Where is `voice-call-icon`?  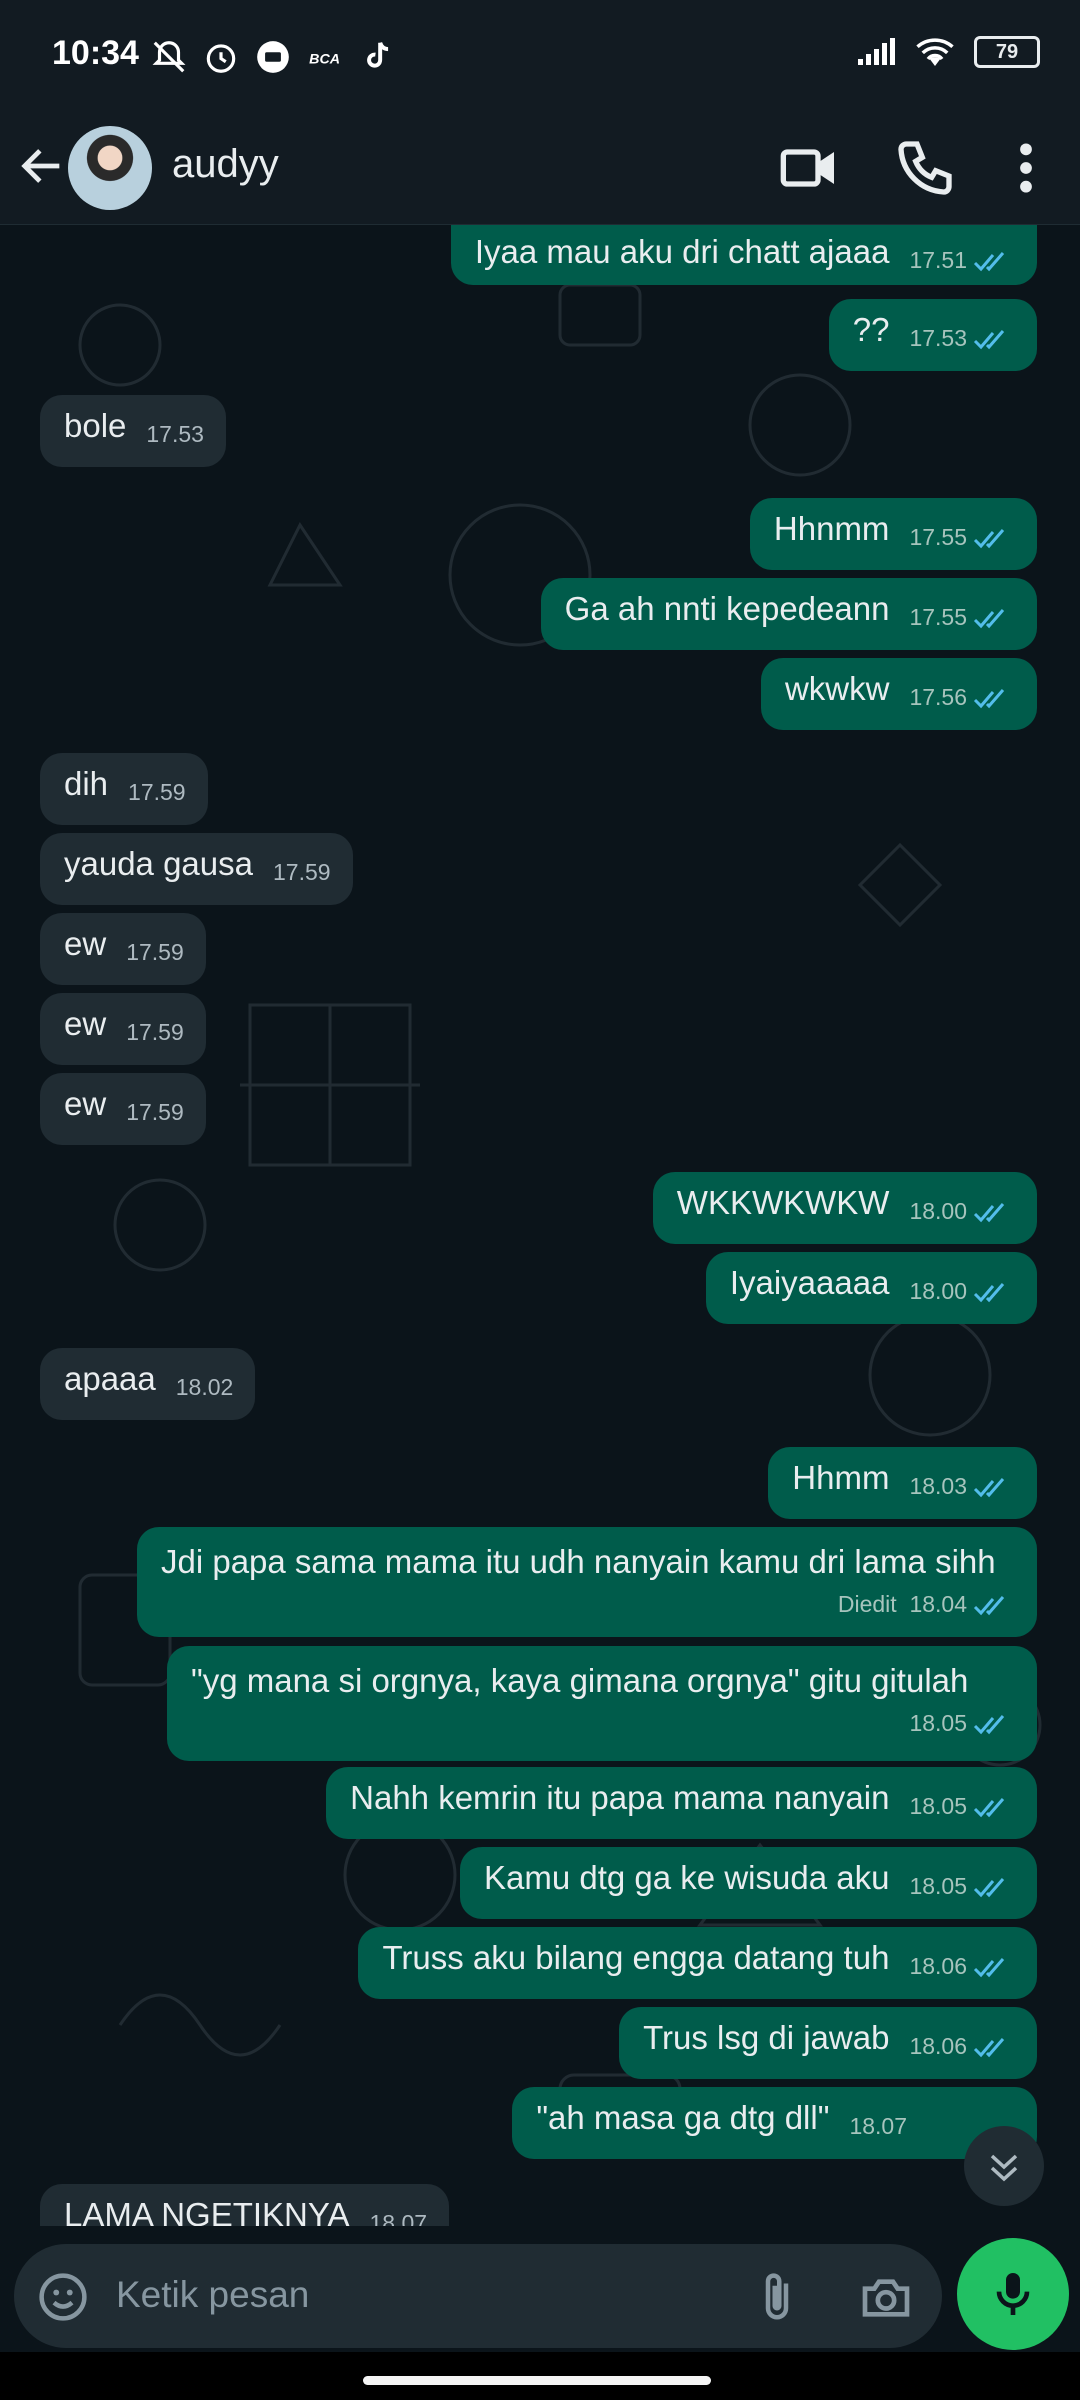 voice-call-icon is located at coordinates (925, 168).